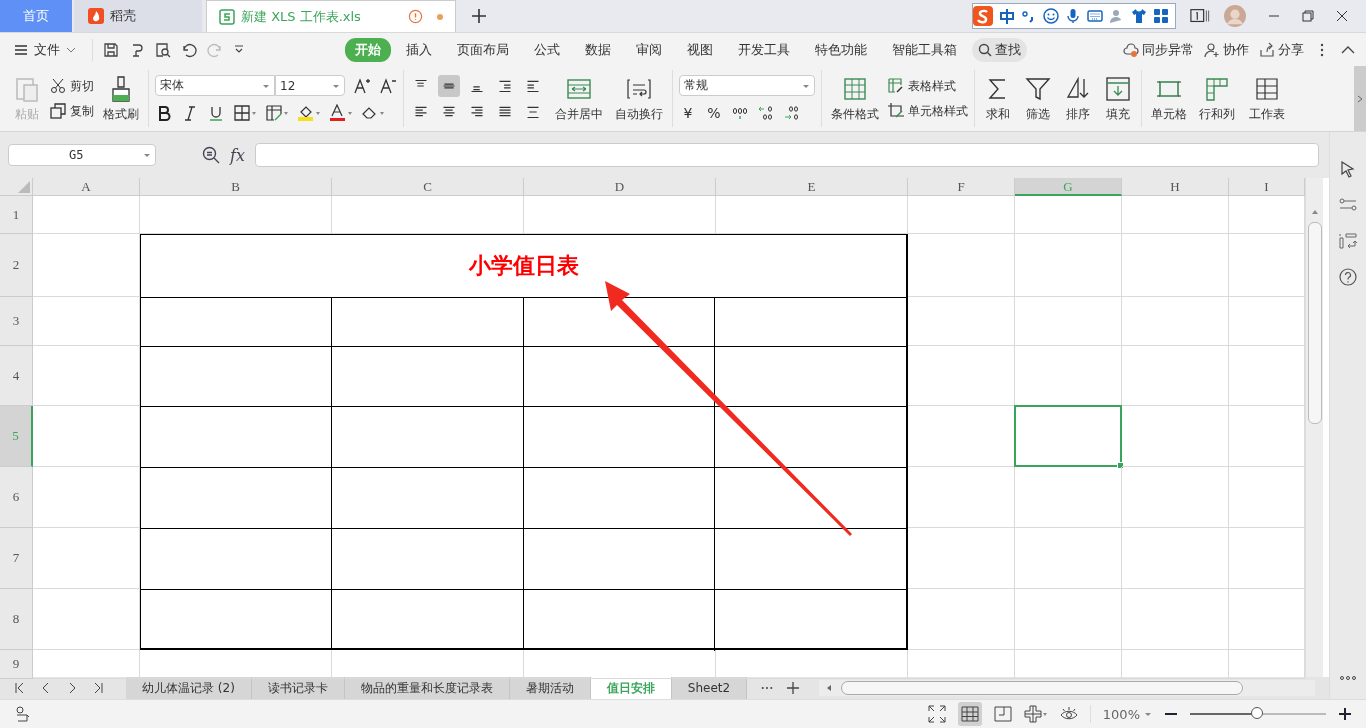 This screenshot has width=1366, height=728. What do you see at coordinates (598, 49) in the screenshot?
I see `ribbon-tab: 数据` at bounding box center [598, 49].